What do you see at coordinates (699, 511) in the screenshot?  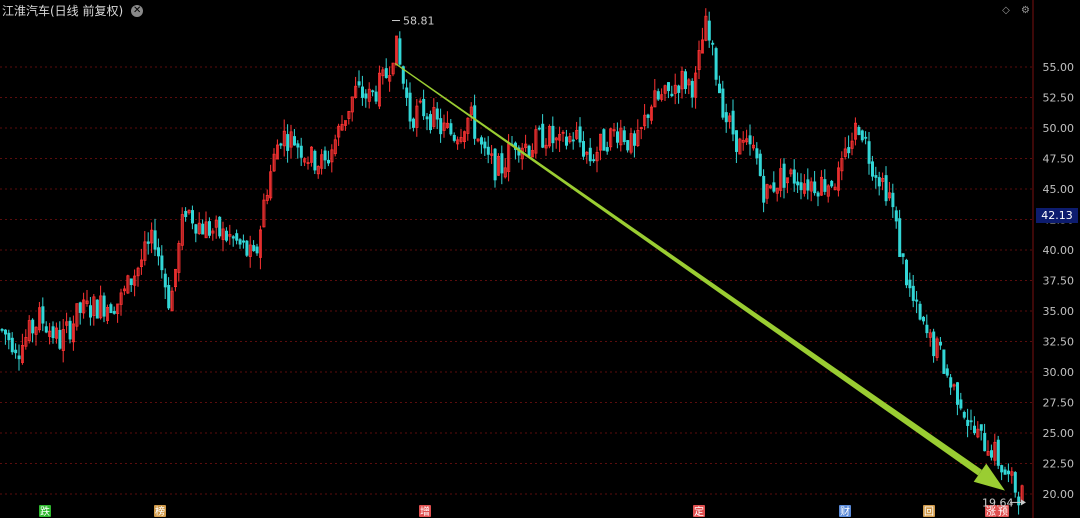 I see `event-marker-label: 定` at bounding box center [699, 511].